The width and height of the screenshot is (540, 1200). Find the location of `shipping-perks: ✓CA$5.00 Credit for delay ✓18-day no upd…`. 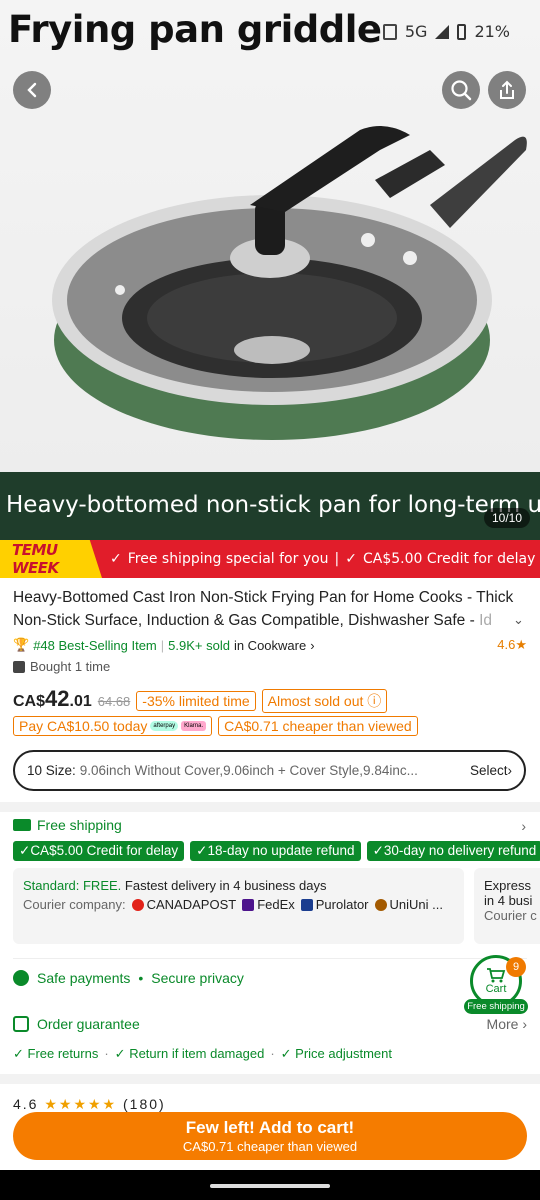

shipping-perks: ✓CA$5.00 Credit for delay ✓18-day no upd… is located at coordinates (276, 851).